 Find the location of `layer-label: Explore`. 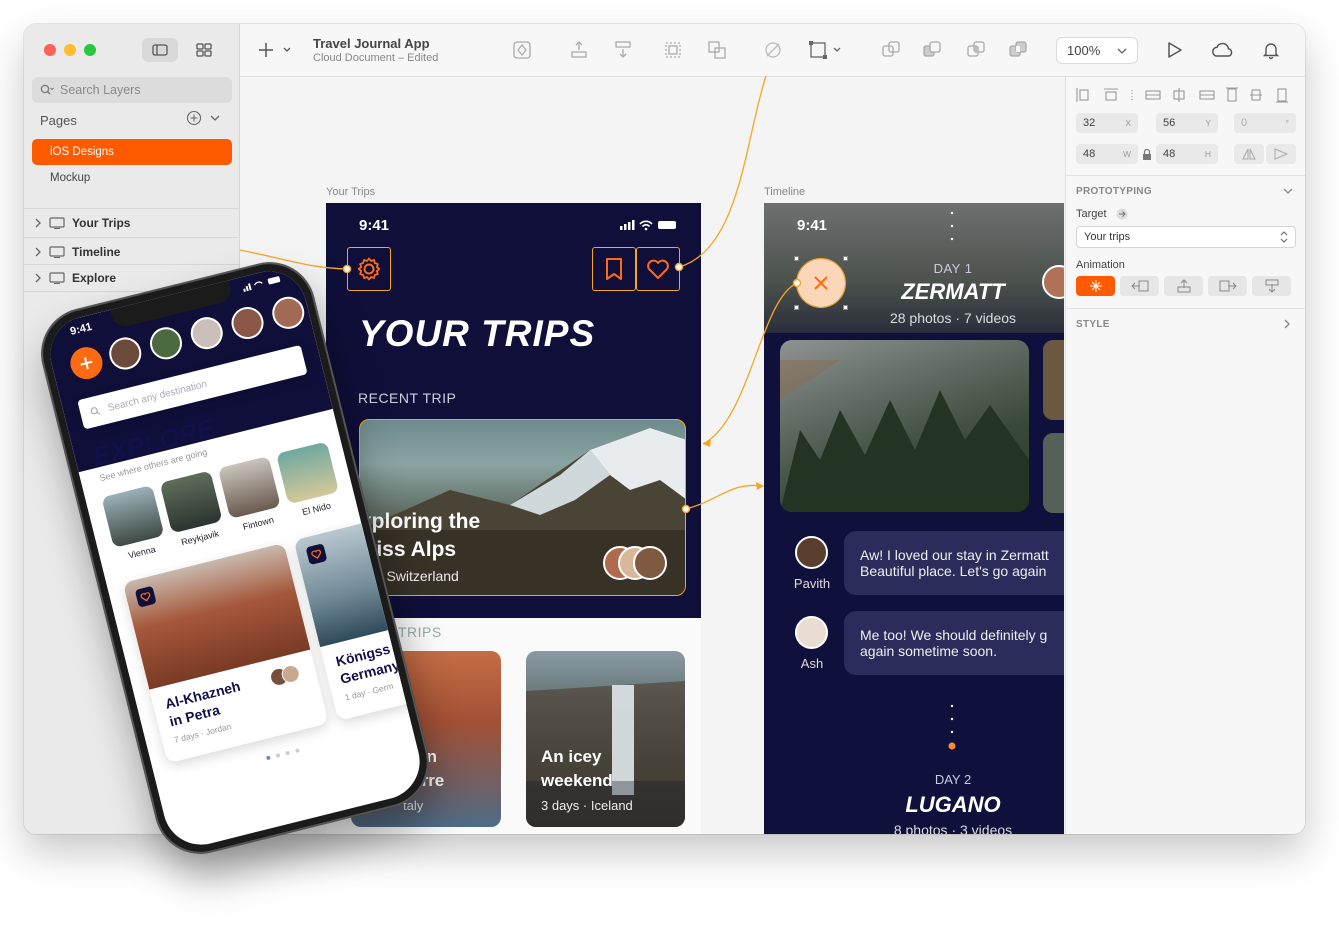

layer-label: Explore is located at coordinates (94, 278).